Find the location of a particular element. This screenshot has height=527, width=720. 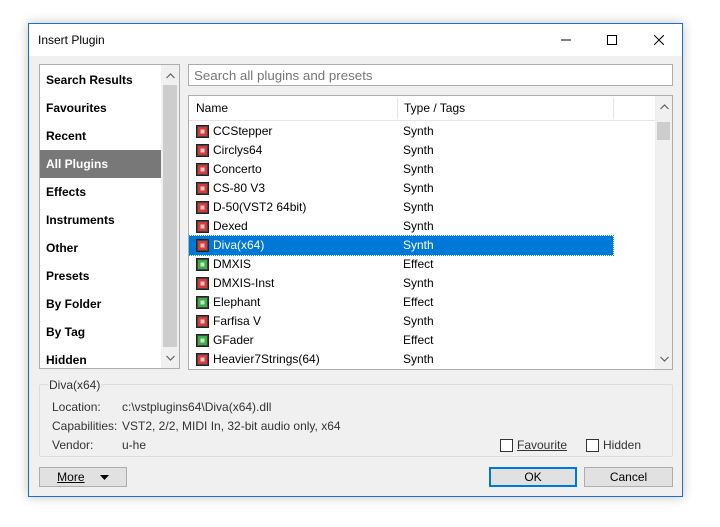

plugin-name: DMXIS-Inst is located at coordinates (244, 283).